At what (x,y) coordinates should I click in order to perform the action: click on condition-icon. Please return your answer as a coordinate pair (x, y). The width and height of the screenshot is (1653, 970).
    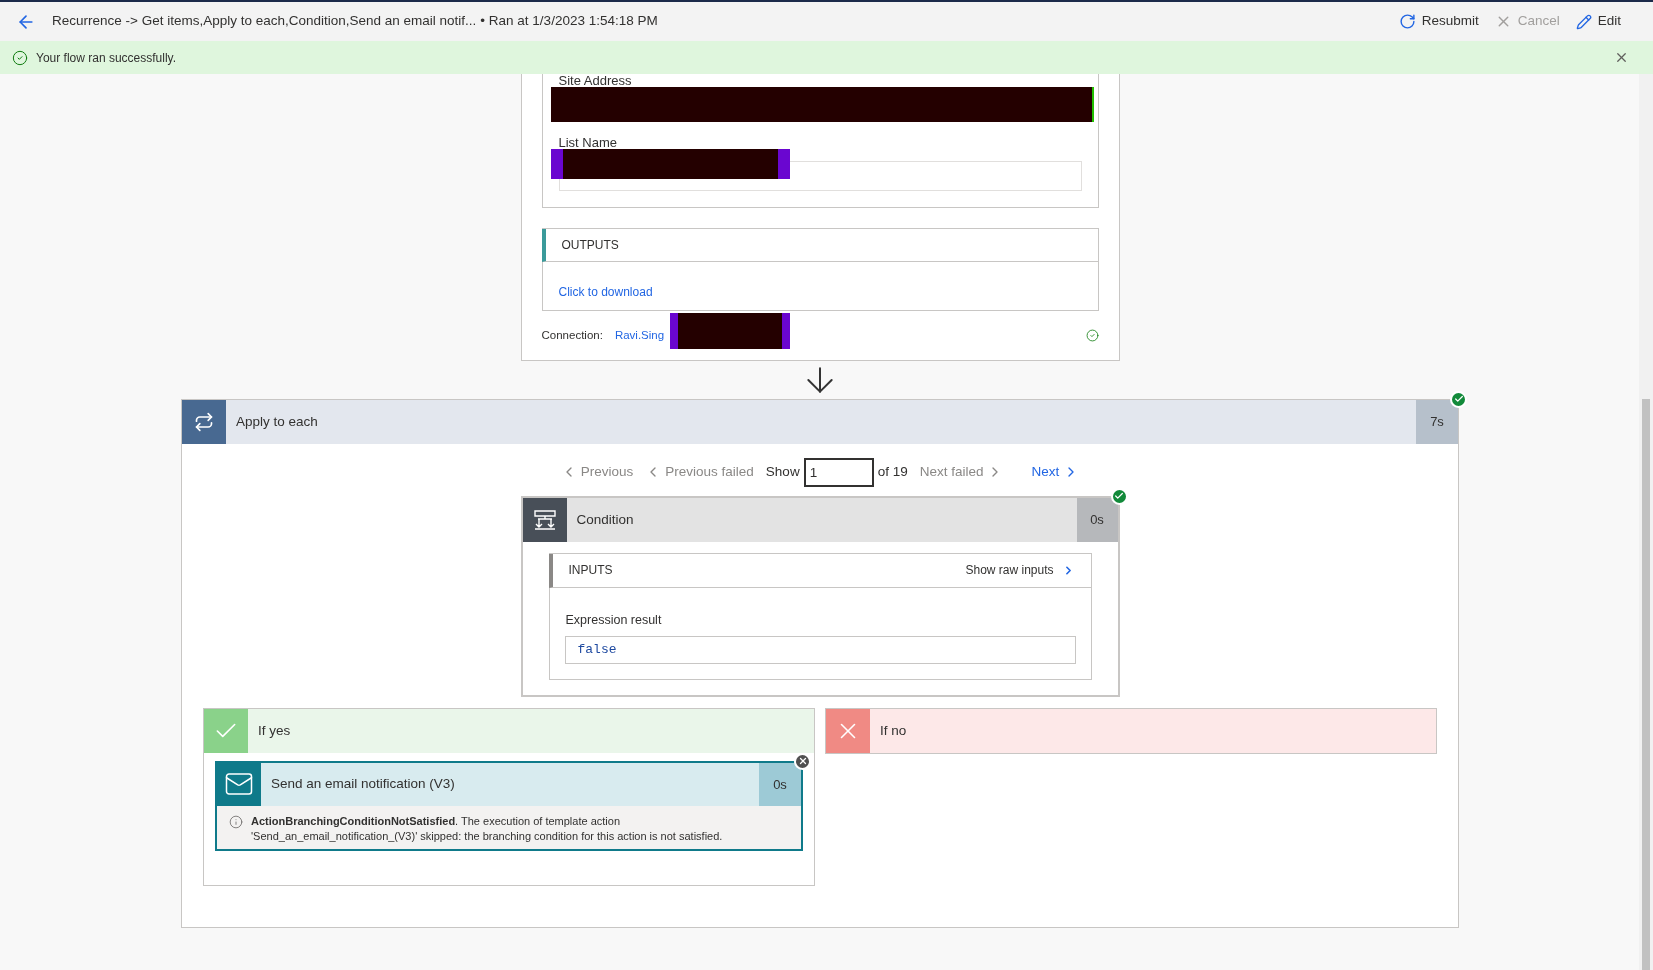
    Looking at the image, I should click on (544, 519).